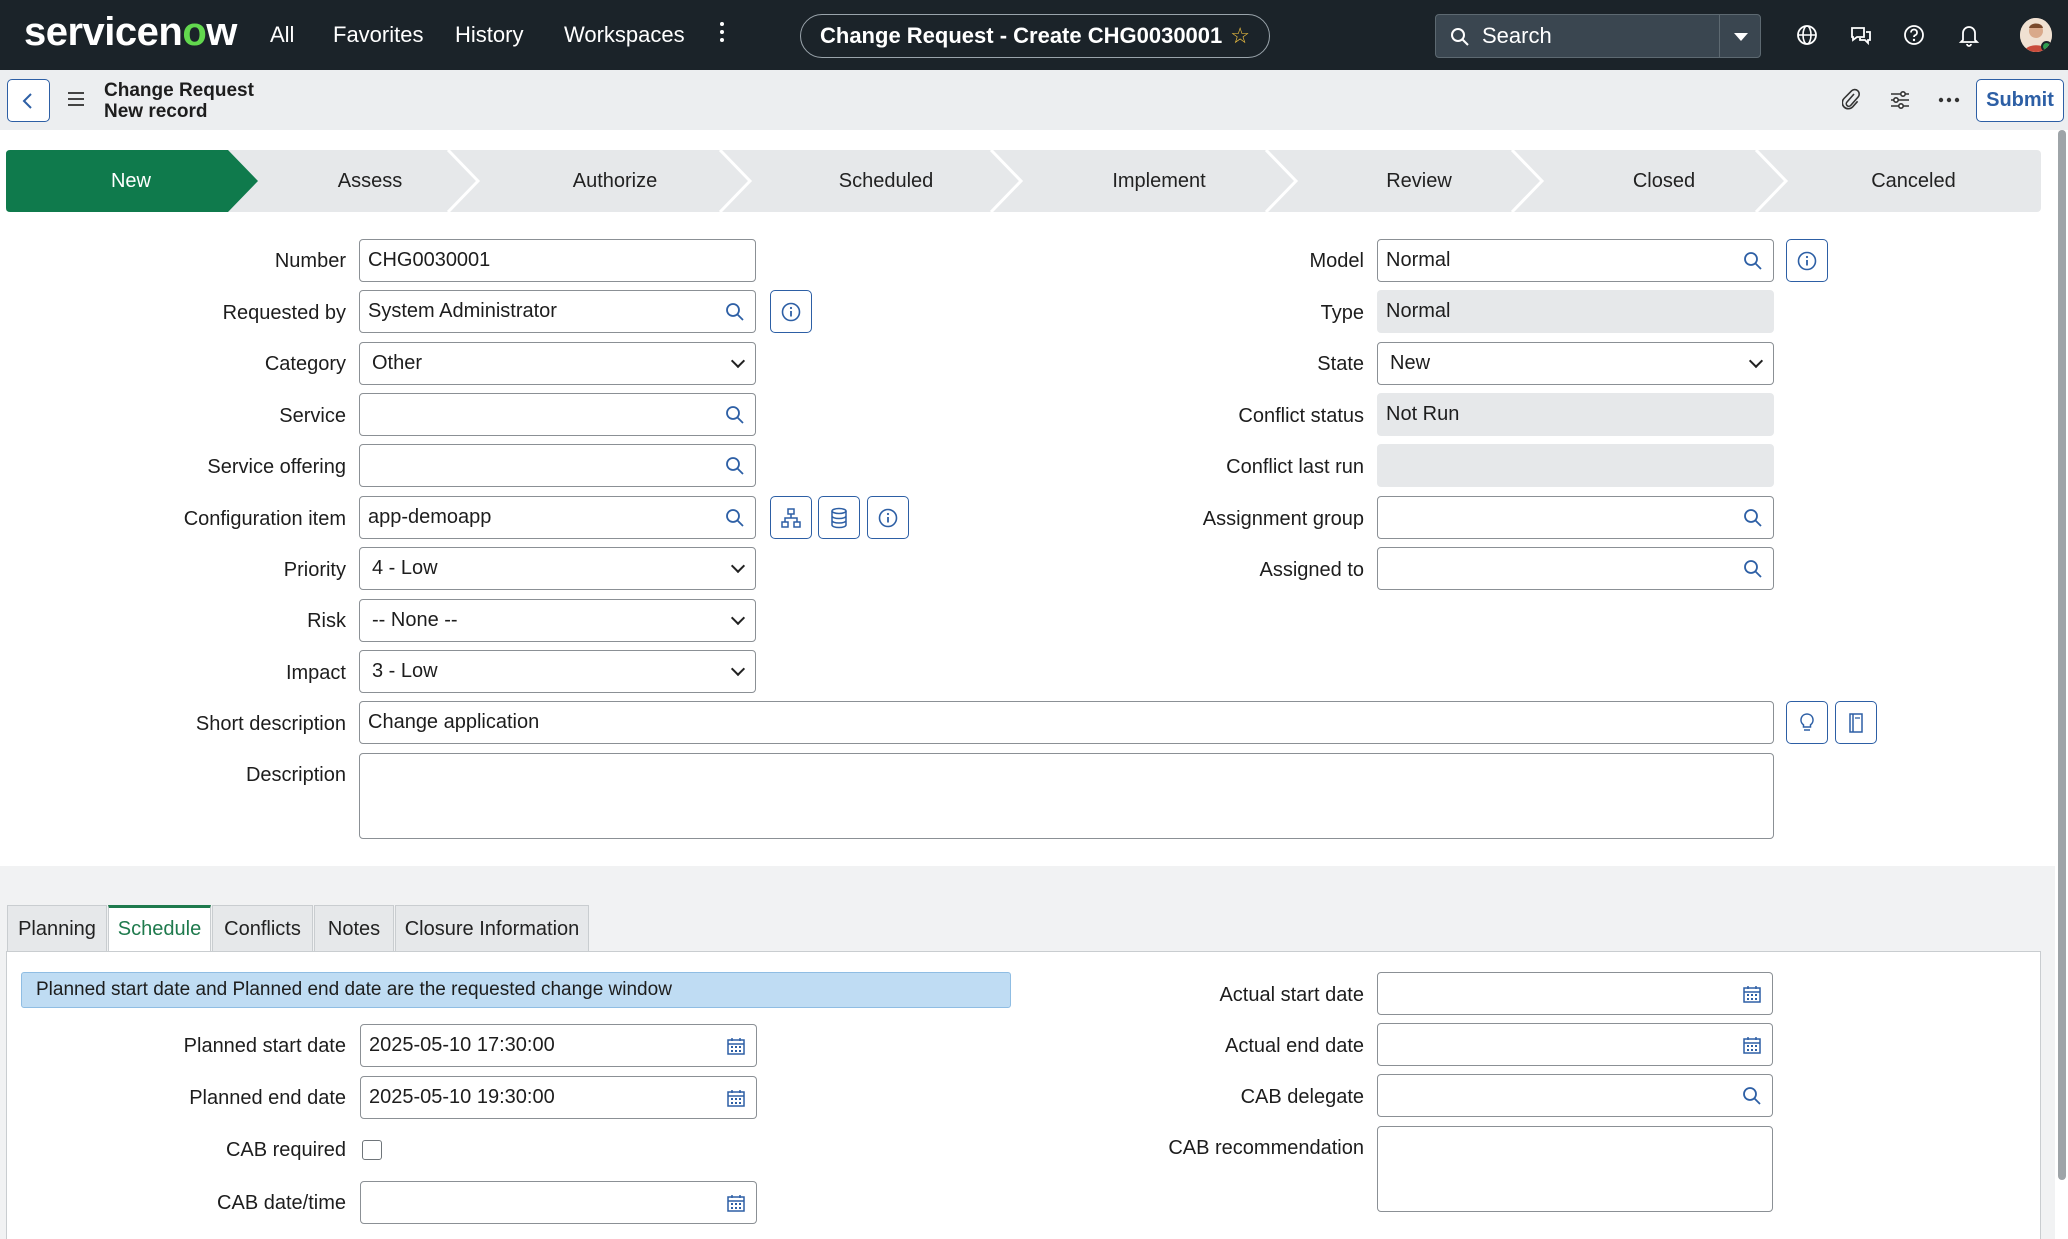  Describe the element at coordinates (130, 32) in the screenshot. I see `servicenow-logo: servicenow` at that location.